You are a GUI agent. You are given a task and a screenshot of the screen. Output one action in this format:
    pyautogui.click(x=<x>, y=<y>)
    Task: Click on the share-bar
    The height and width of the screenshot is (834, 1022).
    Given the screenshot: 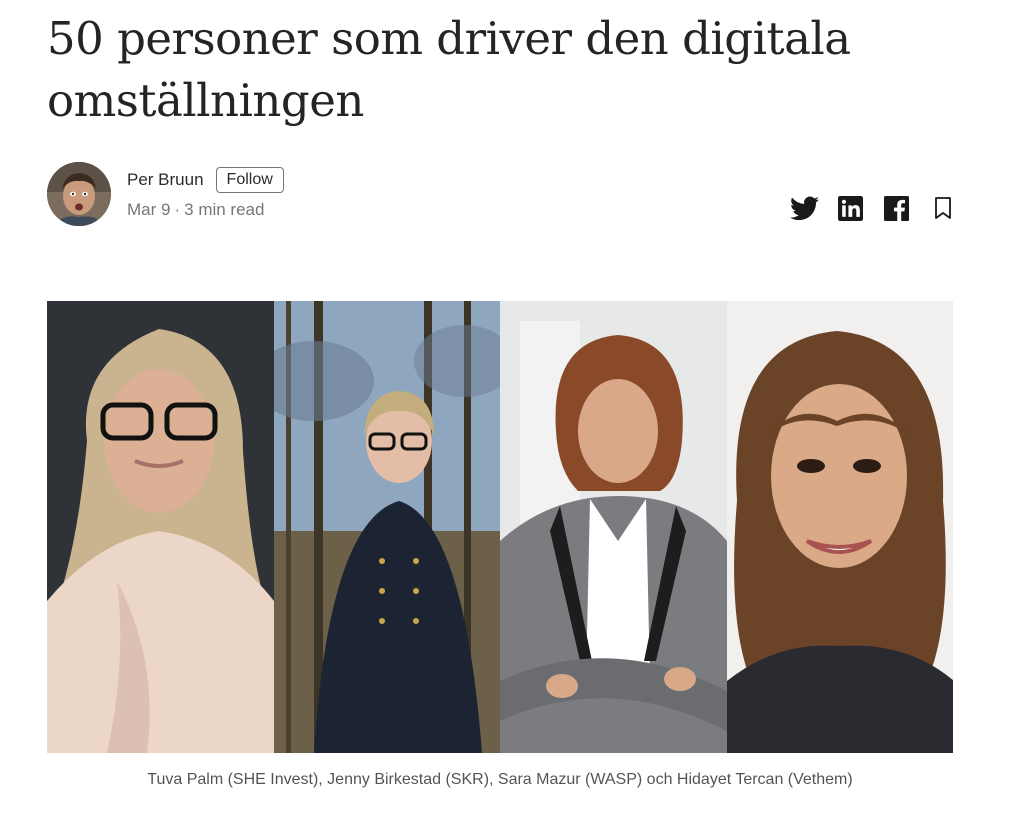 What is the action you would take?
    pyautogui.click(x=873, y=208)
    